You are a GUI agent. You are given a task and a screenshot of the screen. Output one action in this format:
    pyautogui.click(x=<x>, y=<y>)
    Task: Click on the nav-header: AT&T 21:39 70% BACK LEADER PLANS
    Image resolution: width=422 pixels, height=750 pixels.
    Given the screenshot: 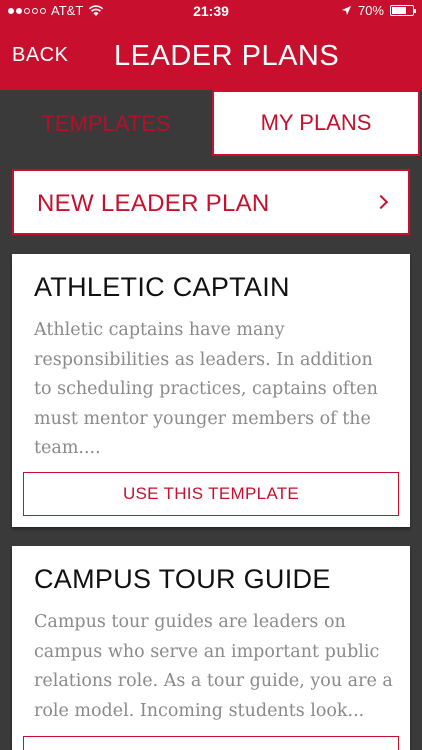 What is the action you would take?
    pyautogui.click(x=211, y=45)
    